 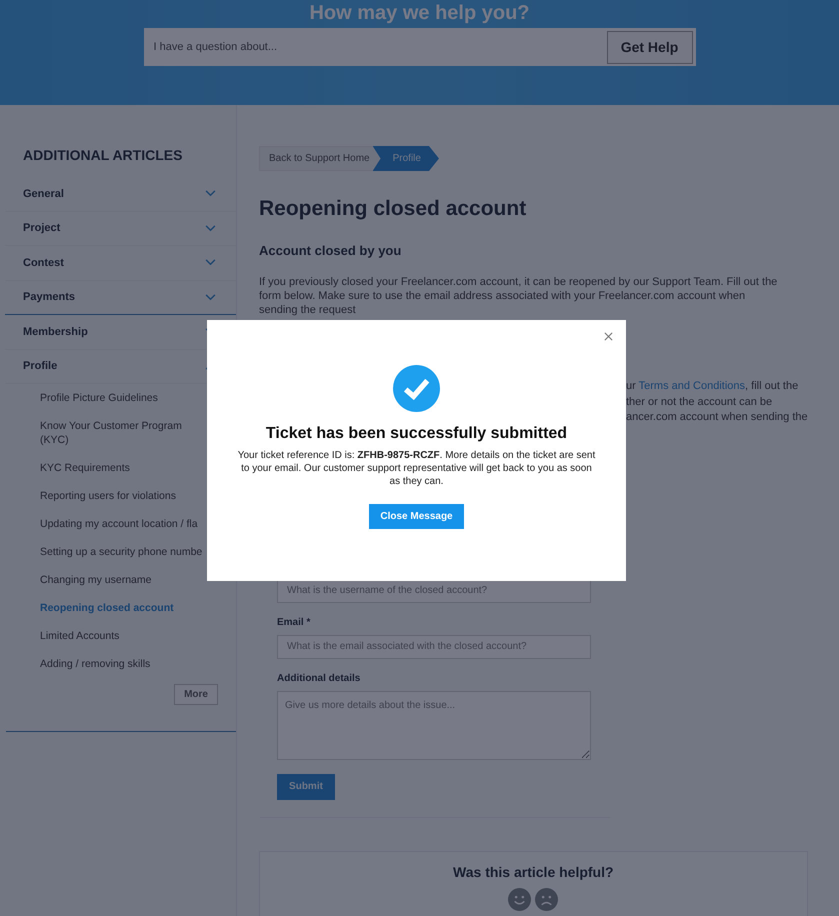 What do you see at coordinates (125, 552) in the screenshot?
I see `article-link: Setting up a security phone numbe` at bounding box center [125, 552].